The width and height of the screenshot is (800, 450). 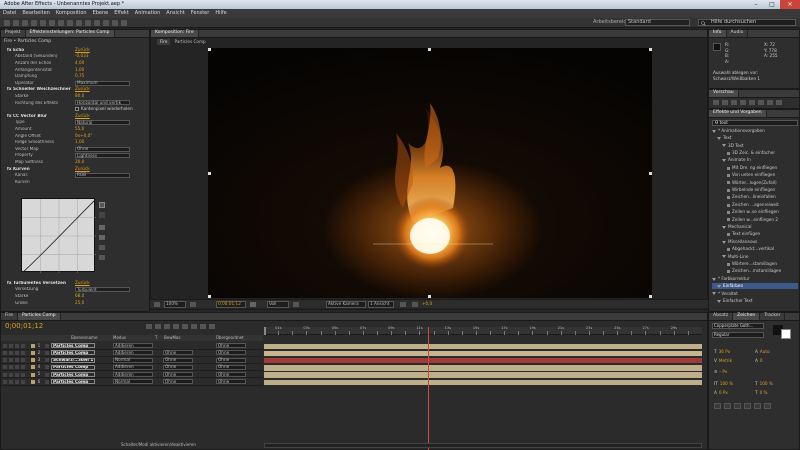 What do you see at coordinates (35, 13) in the screenshot?
I see `menu-bearbeiten: Bearbeiten` at bounding box center [35, 13].